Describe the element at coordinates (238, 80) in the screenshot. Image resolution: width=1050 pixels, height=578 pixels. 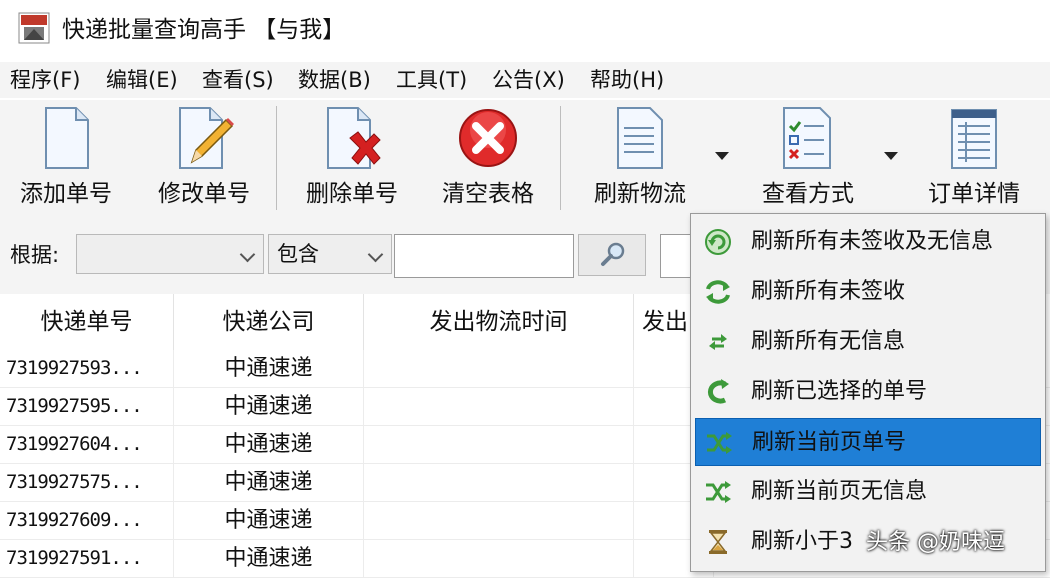
I see `menu-view: 查看(S)` at that location.